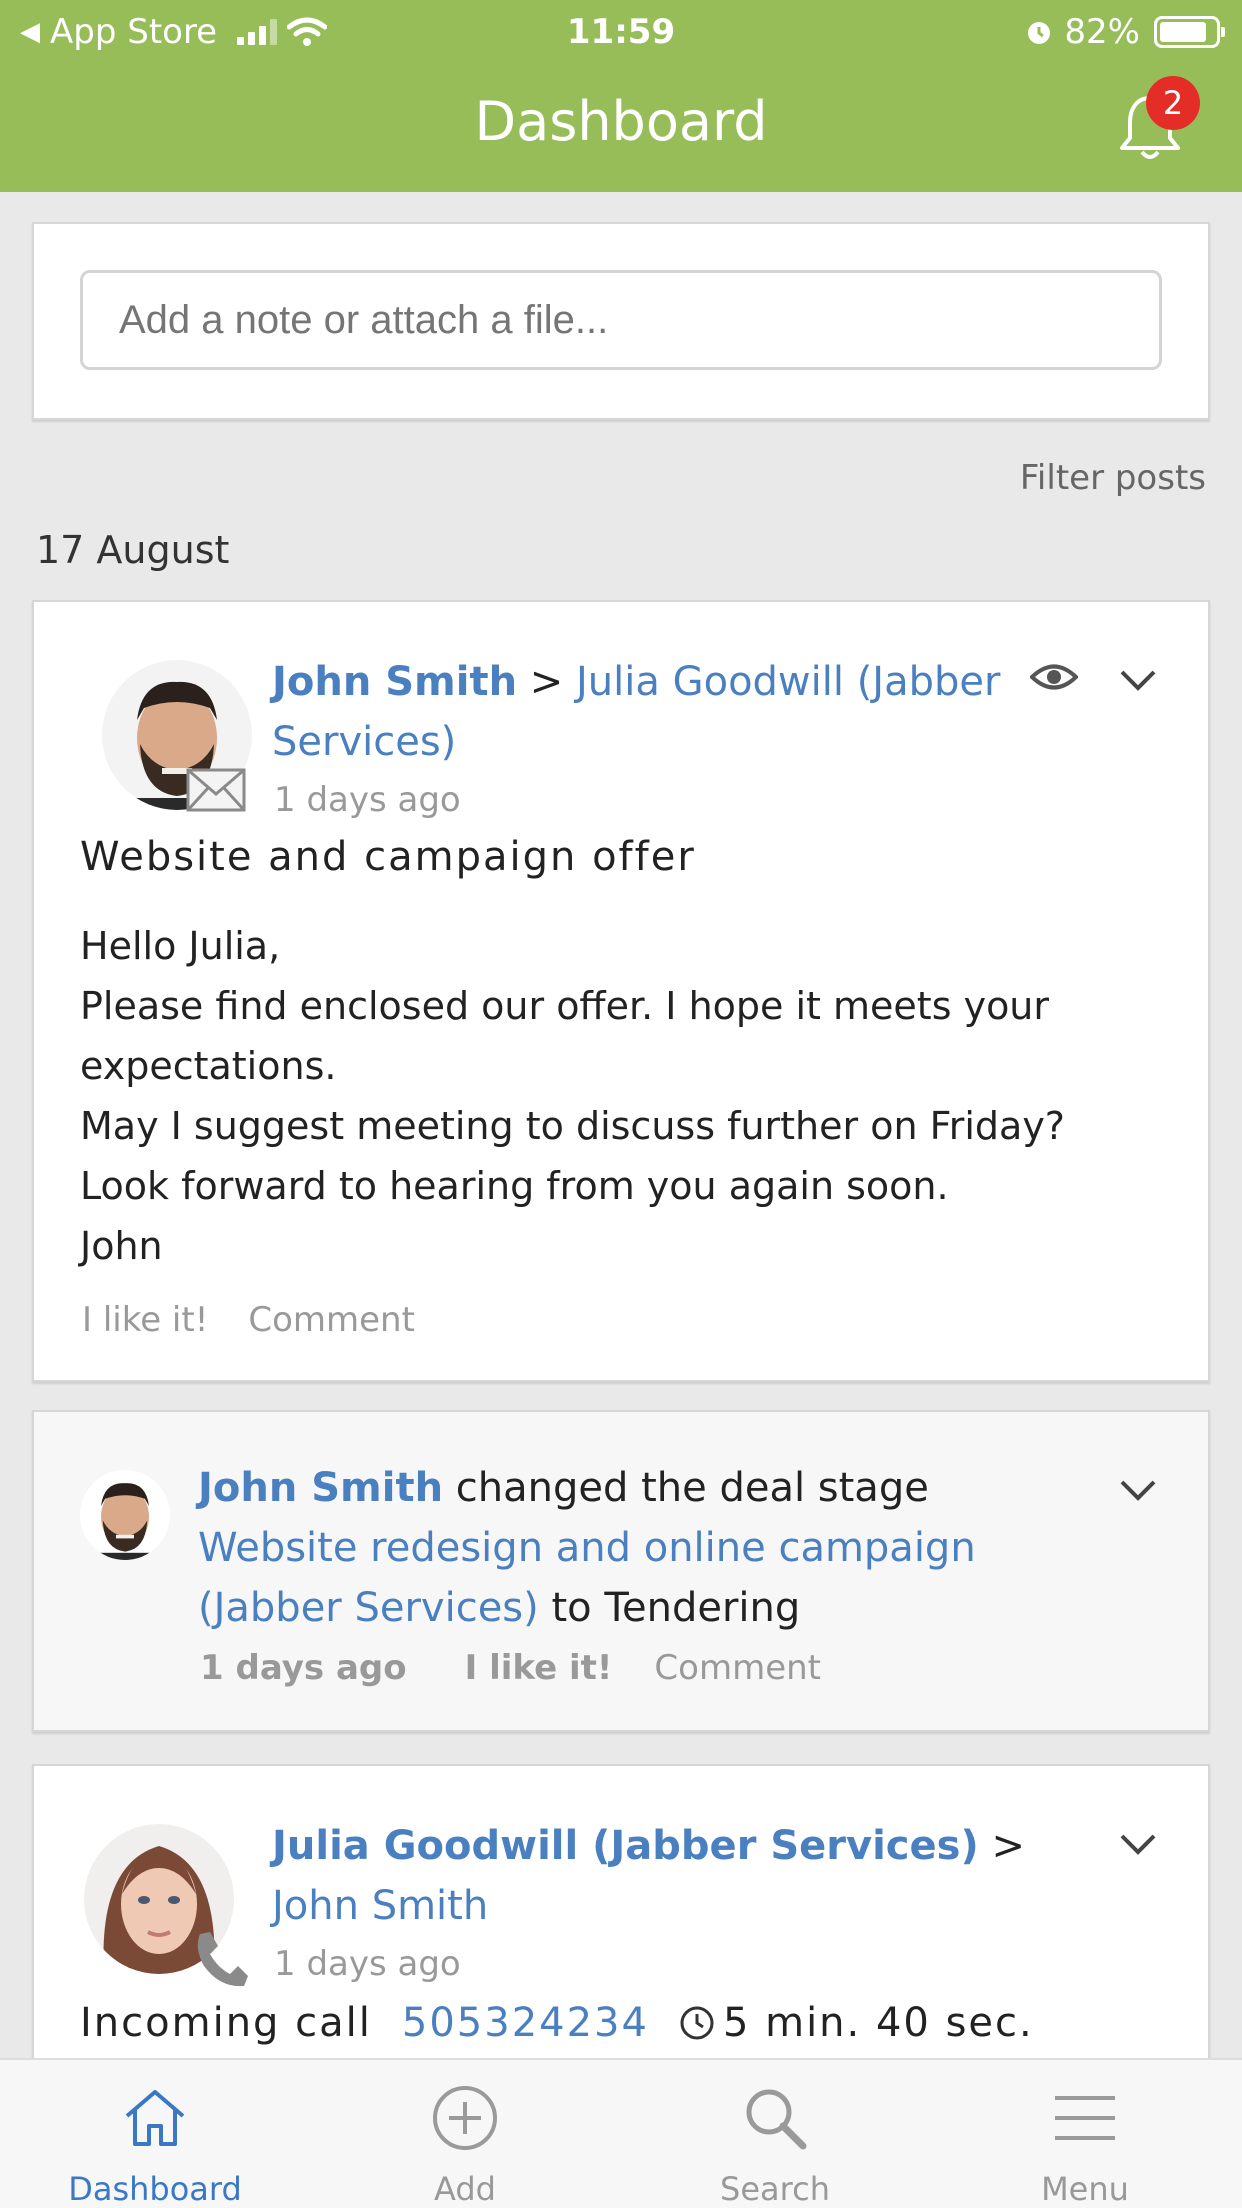  I want to click on activity-stage: to Tendering, so click(676, 1608).